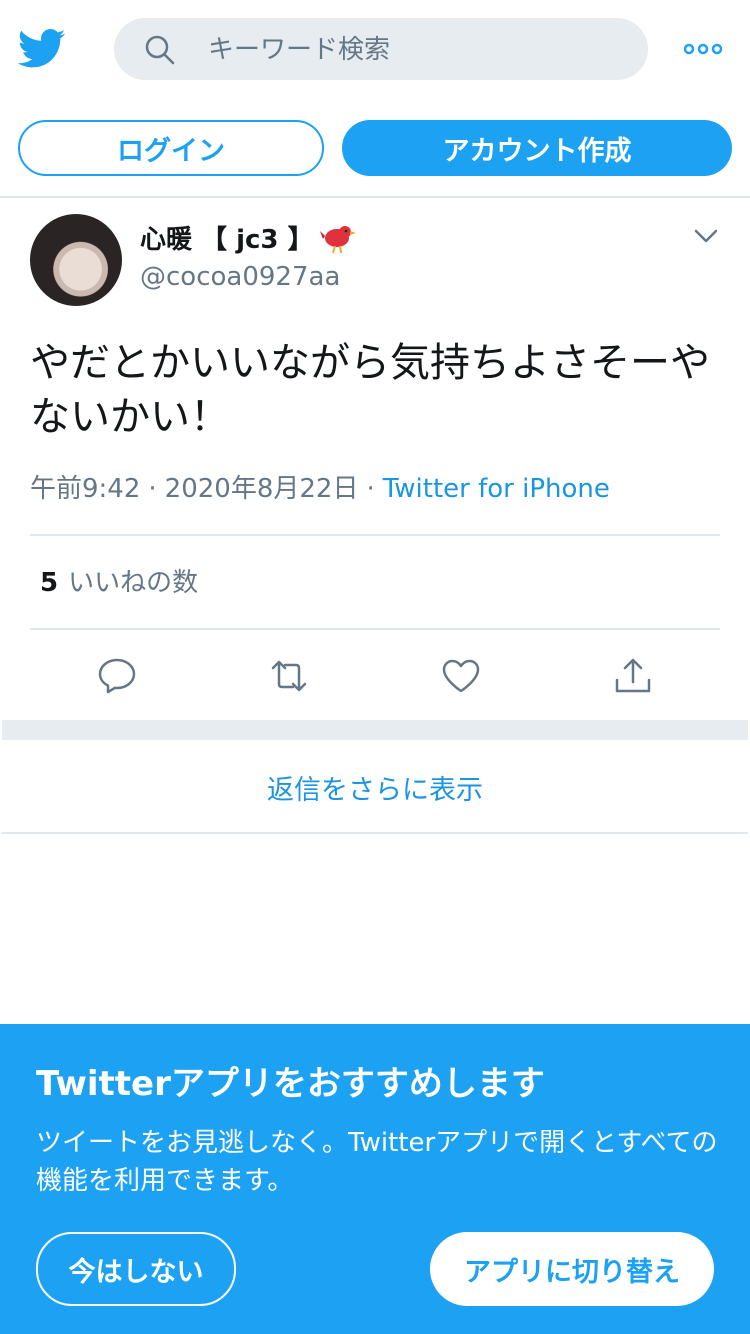 This screenshot has width=750, height=1334. What do you see at coordinates (537, 148) in the screenshot?
I see `signup-button: アカウント作成` at bounding box center [537, 148].